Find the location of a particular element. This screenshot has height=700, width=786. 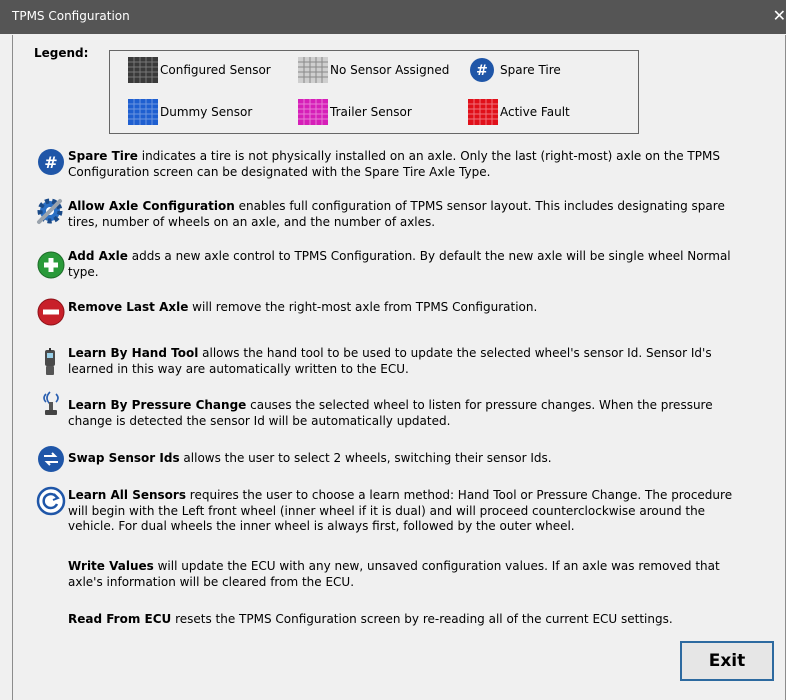

help-title: Learn All Sensors is located at coordinates (127, 495).